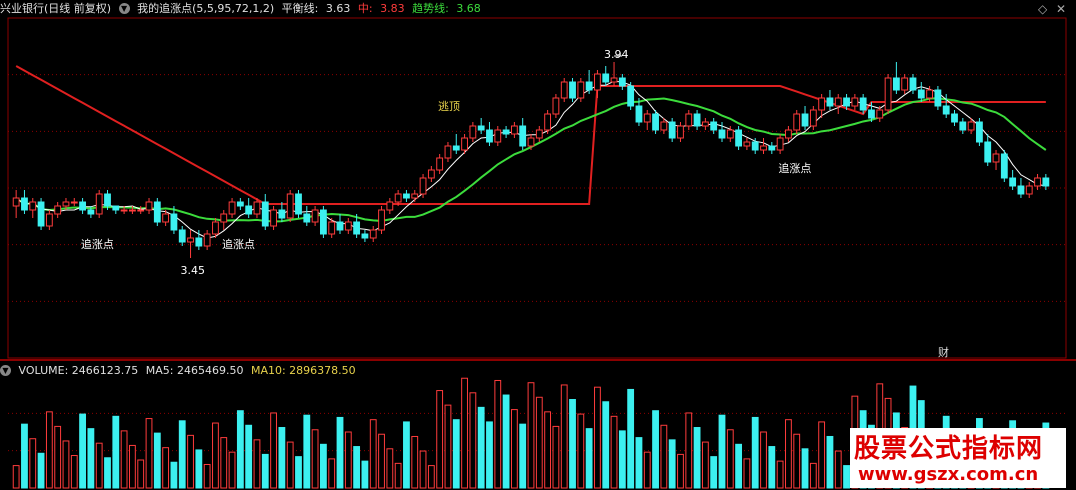  What do you see at coordinates (56, 8) in the screenshot?
I see `stock-title: 兴业银行(日线 前复权)` at bounding box center [56, 8].